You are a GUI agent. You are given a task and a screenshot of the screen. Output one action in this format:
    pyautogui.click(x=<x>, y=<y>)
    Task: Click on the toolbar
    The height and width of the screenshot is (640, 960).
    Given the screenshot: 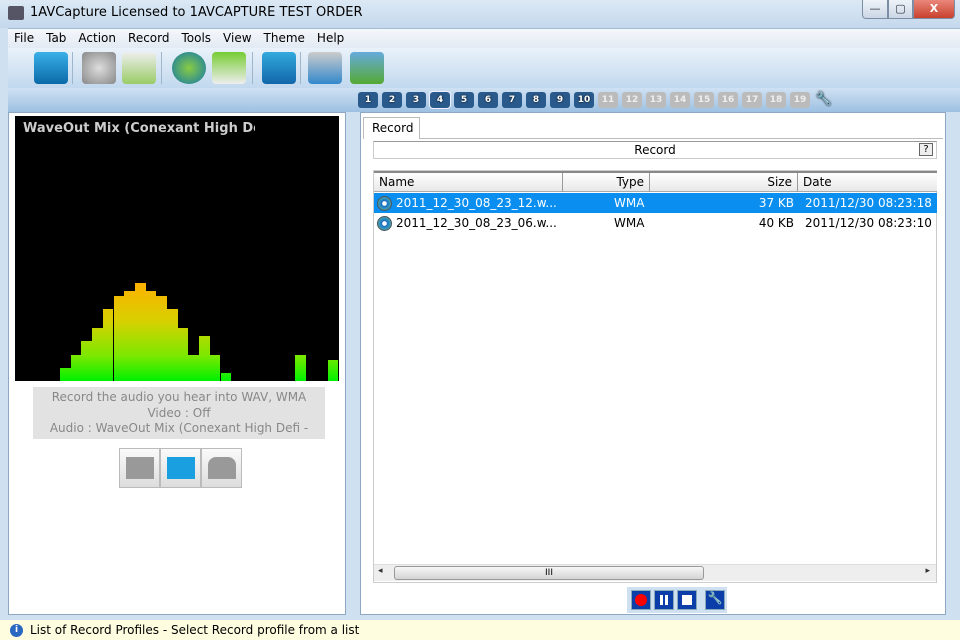 What is the action you would take?
    pyautogui.click(x=484, y=68)
    